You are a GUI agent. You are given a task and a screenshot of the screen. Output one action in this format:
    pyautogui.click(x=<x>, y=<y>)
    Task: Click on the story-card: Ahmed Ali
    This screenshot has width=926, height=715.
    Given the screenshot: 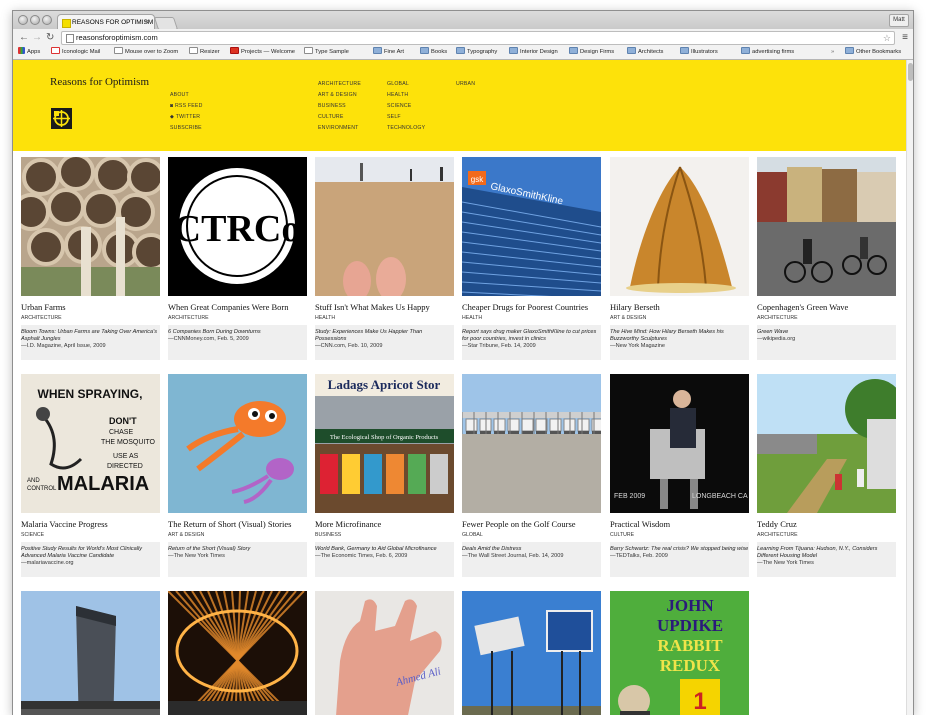 What is the action you would take?
    pyautogui.click(x=384, y=653)
    